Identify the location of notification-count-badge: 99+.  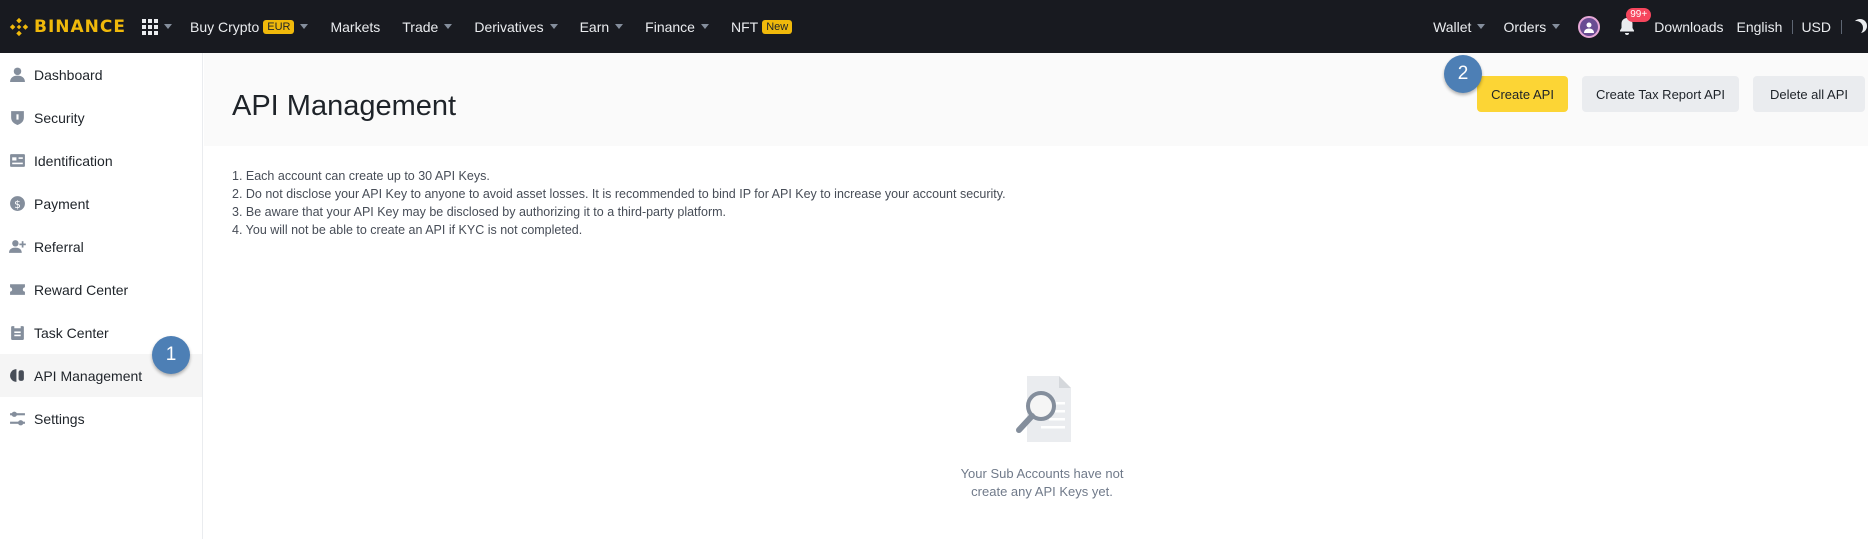
(1639, 14).